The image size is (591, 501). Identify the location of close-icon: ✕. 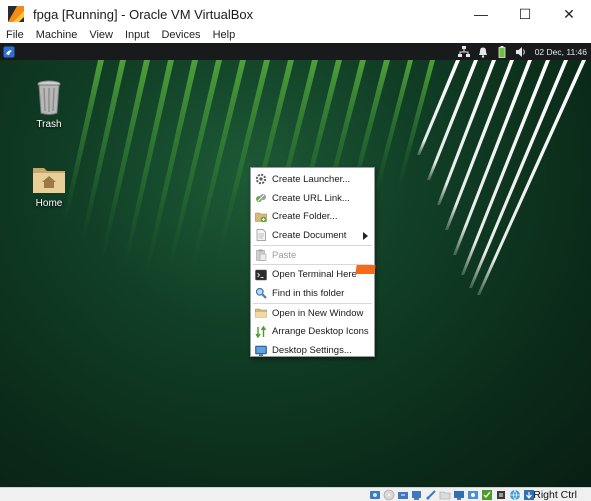
(569, 13).